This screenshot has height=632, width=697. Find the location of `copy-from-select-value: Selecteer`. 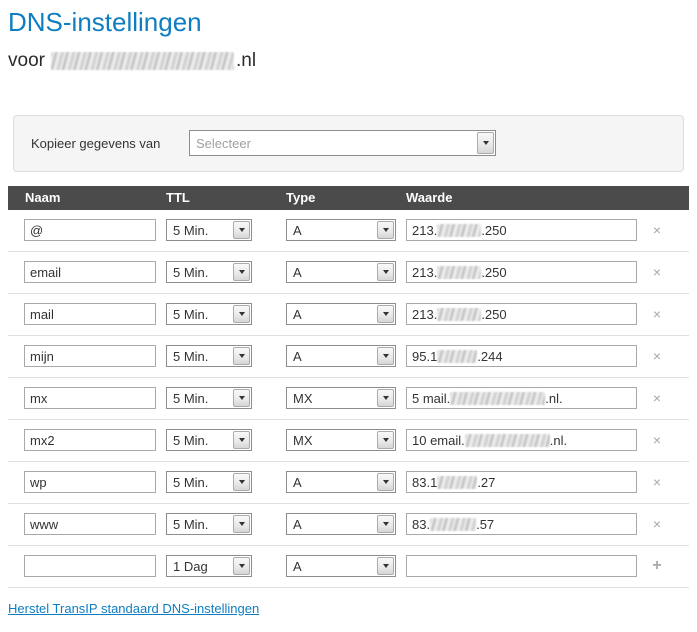

copy-from-select-value: Selecteer is located at coordinates (223, 143).